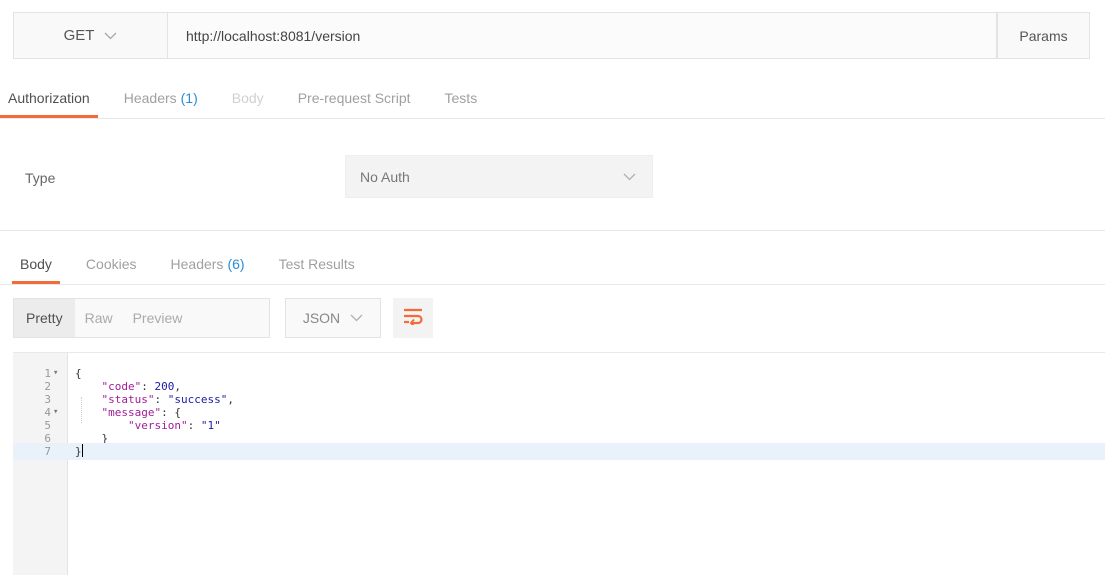 This screenshot has height=575, width=1105. I want to click on response-view-toggle: Pretty Raw Preview, so click(141, 318).